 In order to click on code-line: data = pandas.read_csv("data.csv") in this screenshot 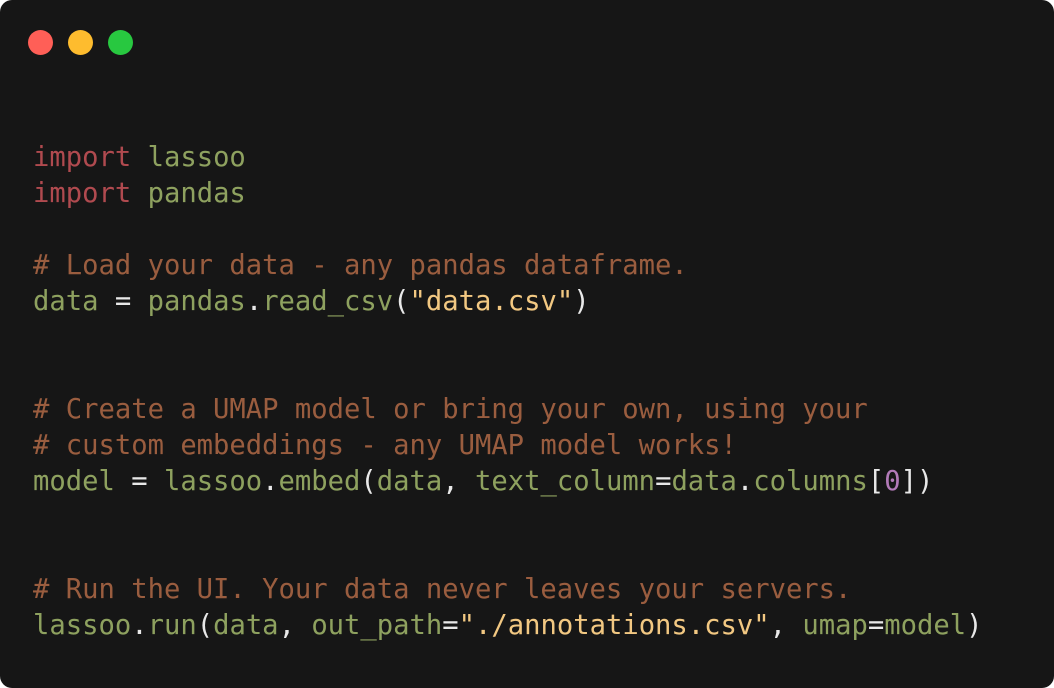, I will do `click(507, 302)`.